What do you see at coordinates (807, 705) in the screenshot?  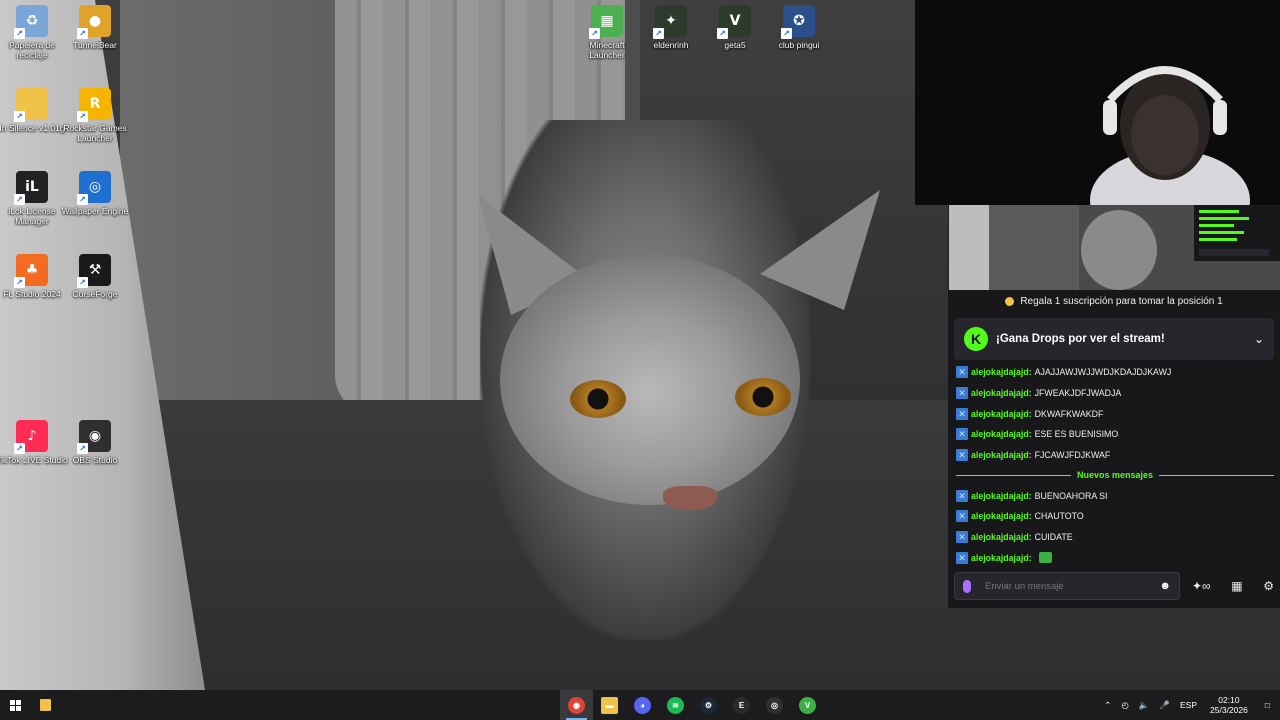 I see `taskbar-app-button: V` at bounding box center [807, 705].